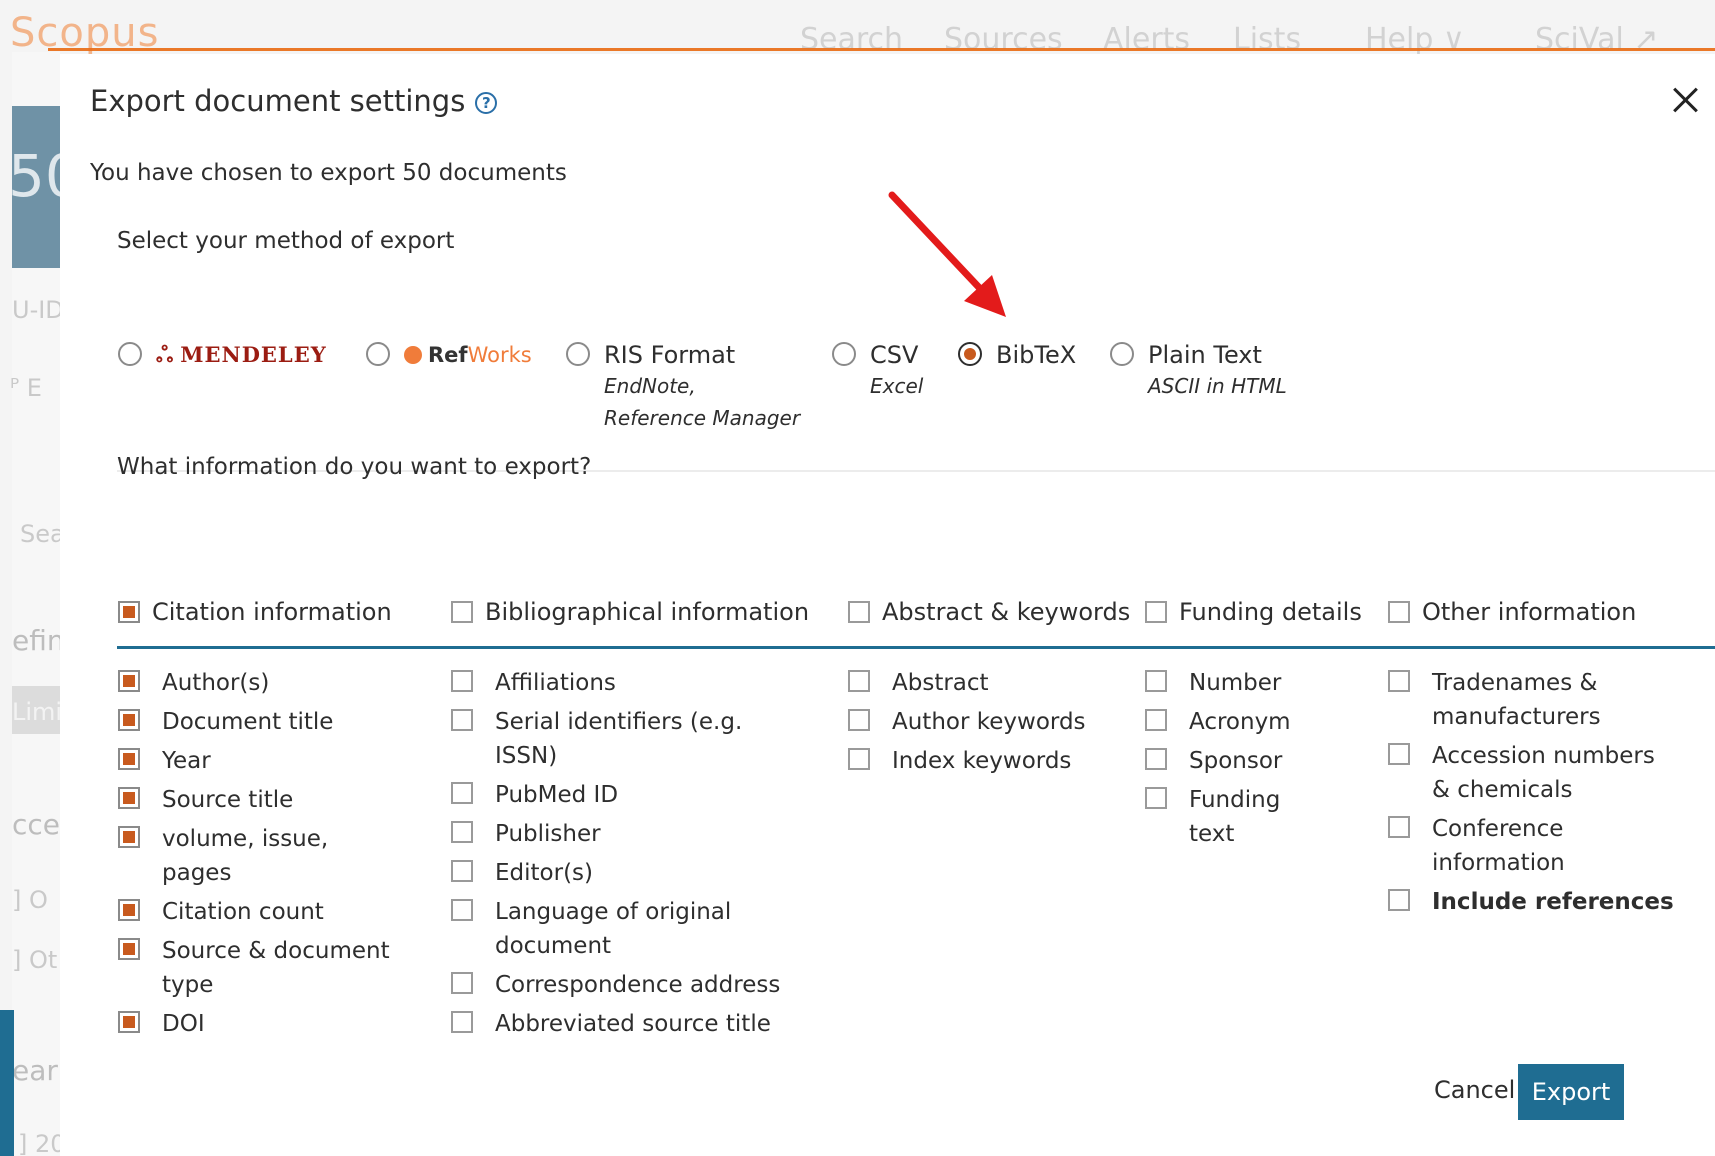  What do you see at coordinates (486, 103) in the screenshot?
I see `help-icon: ?` at bounding box center [486, 103].